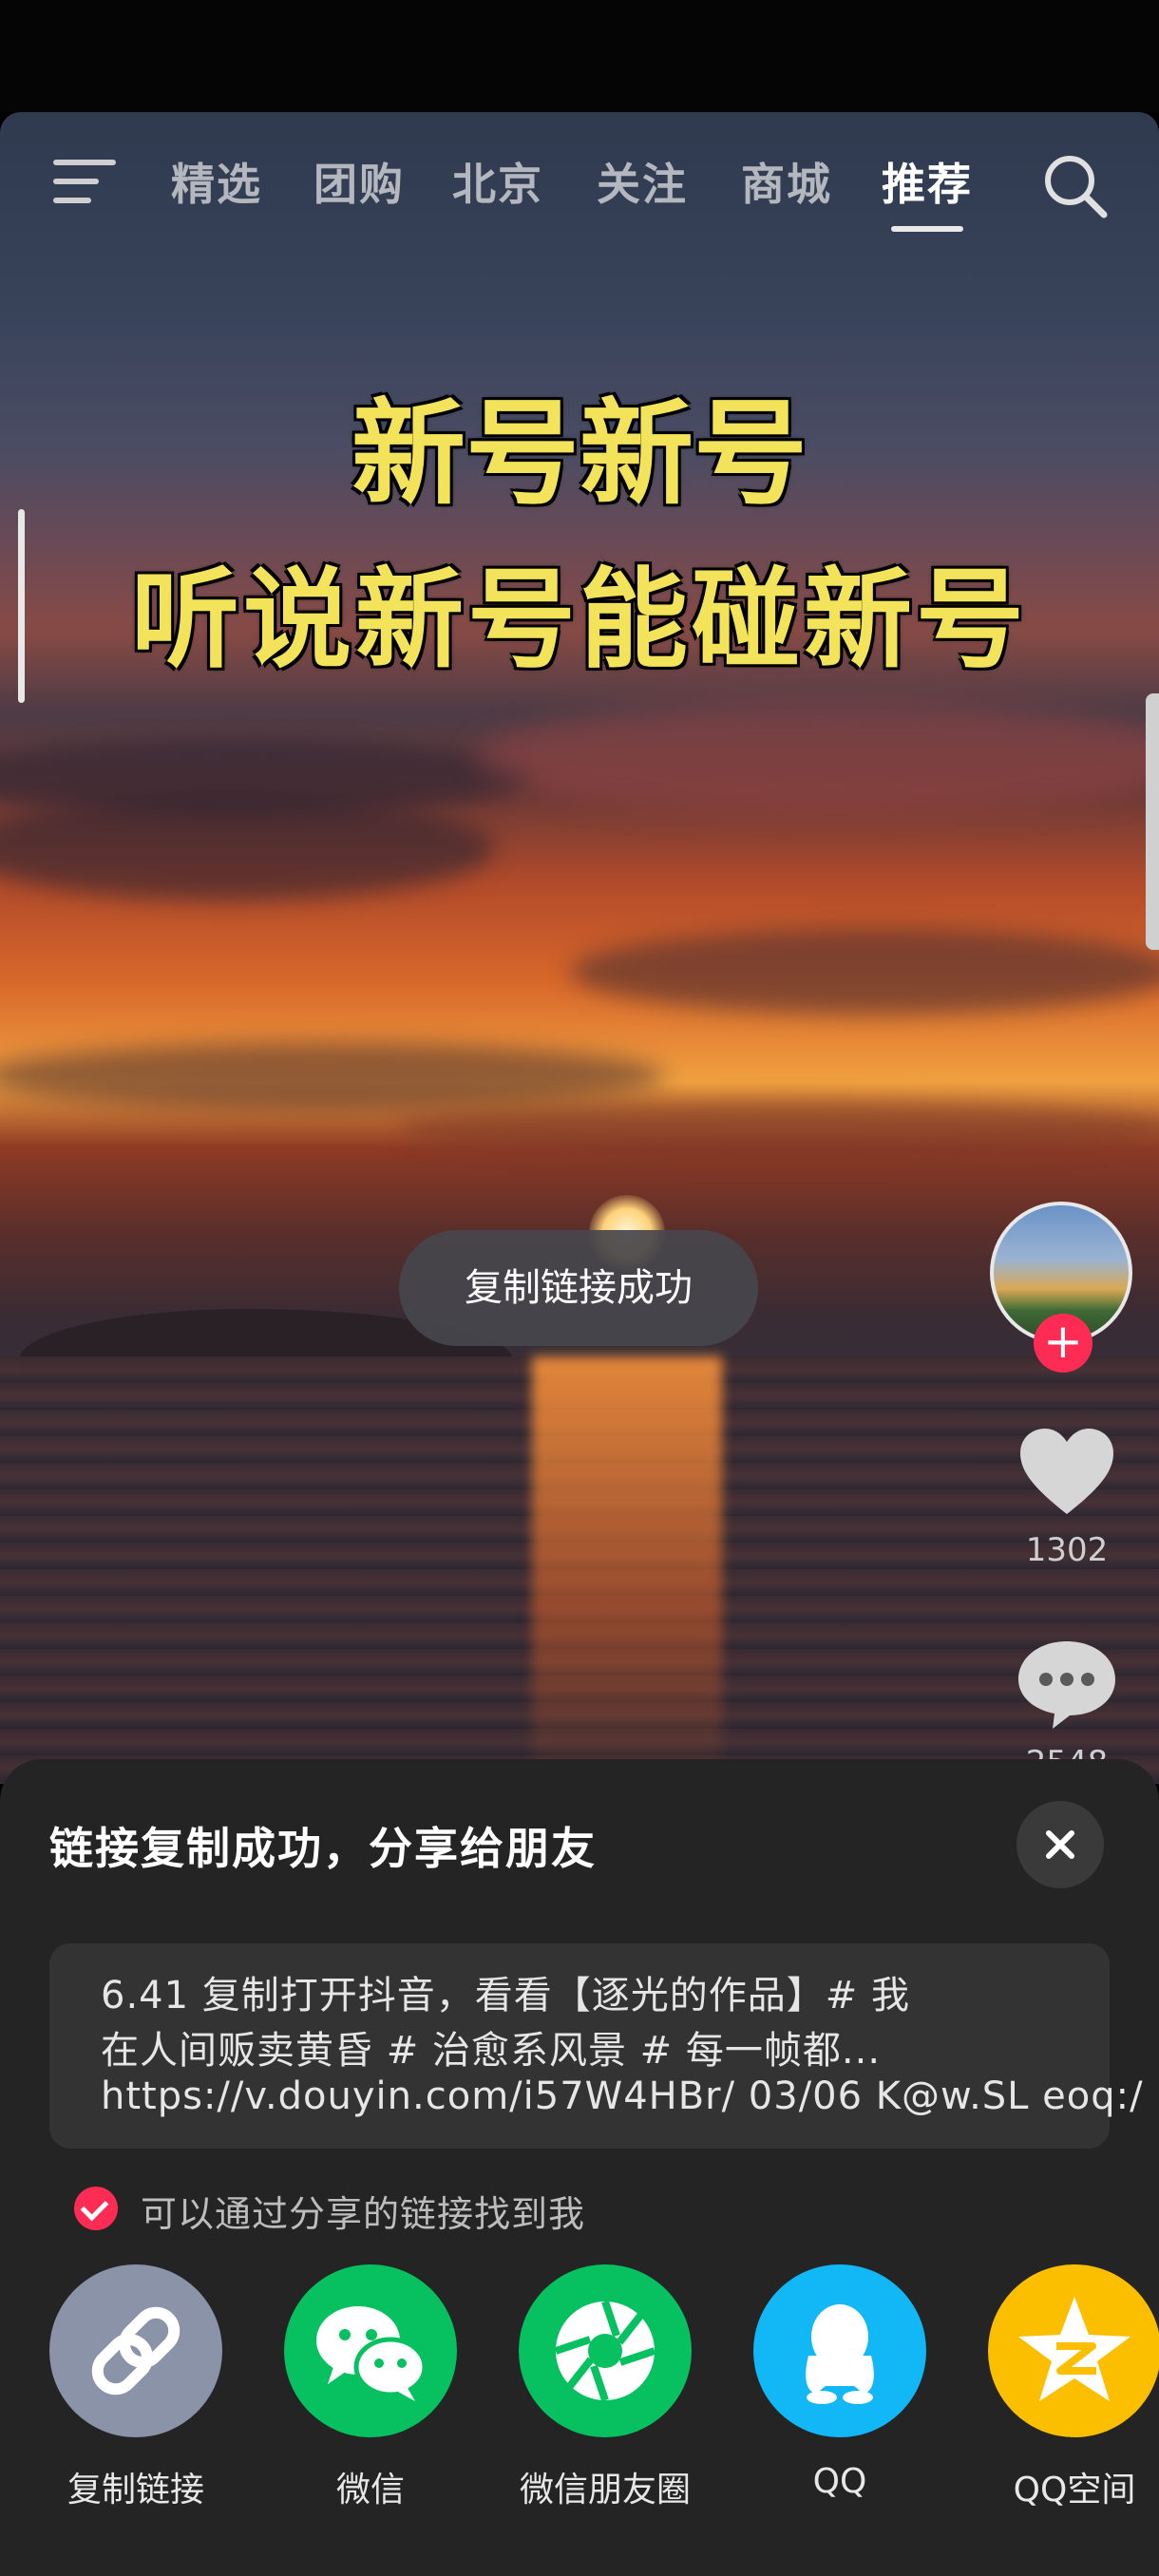  Describe the element at coordinates (605, 2350) in the screenshot. I see `moments-icon` at that location.